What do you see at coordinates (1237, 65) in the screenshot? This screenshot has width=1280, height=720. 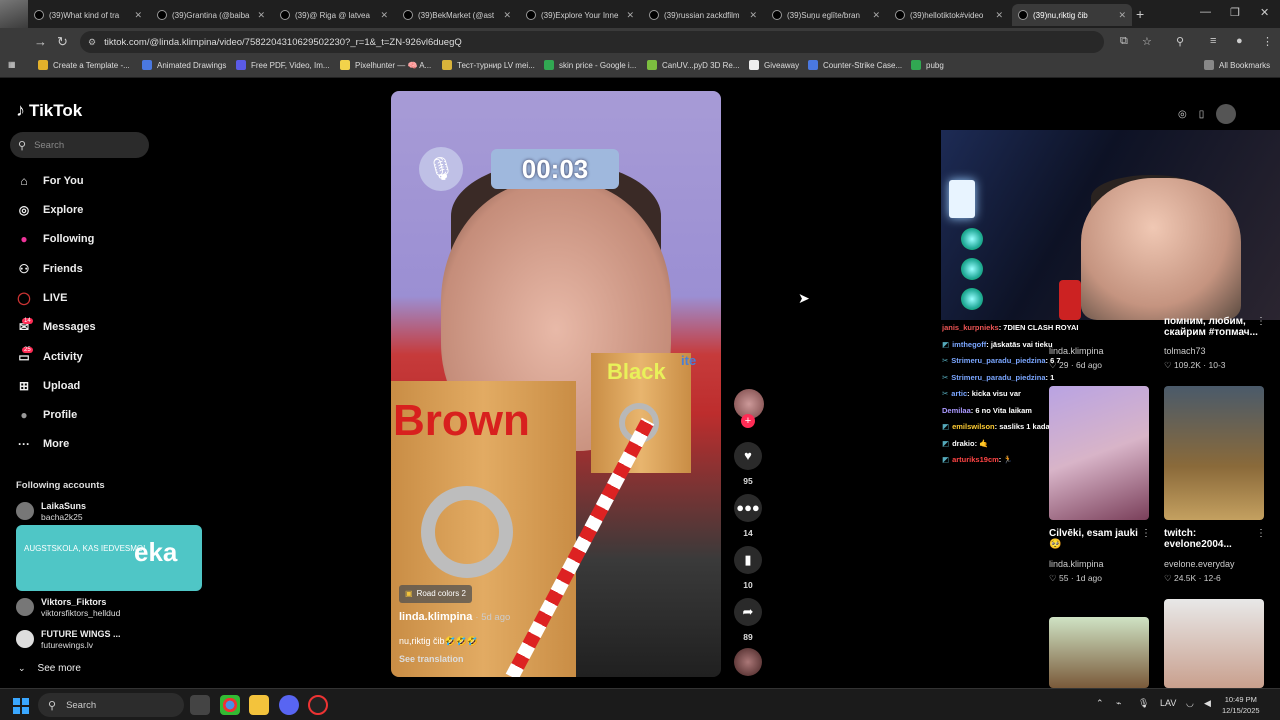 I see `all-bookmarks-button: All Bookmarks` at bounding box center [1237, 65].